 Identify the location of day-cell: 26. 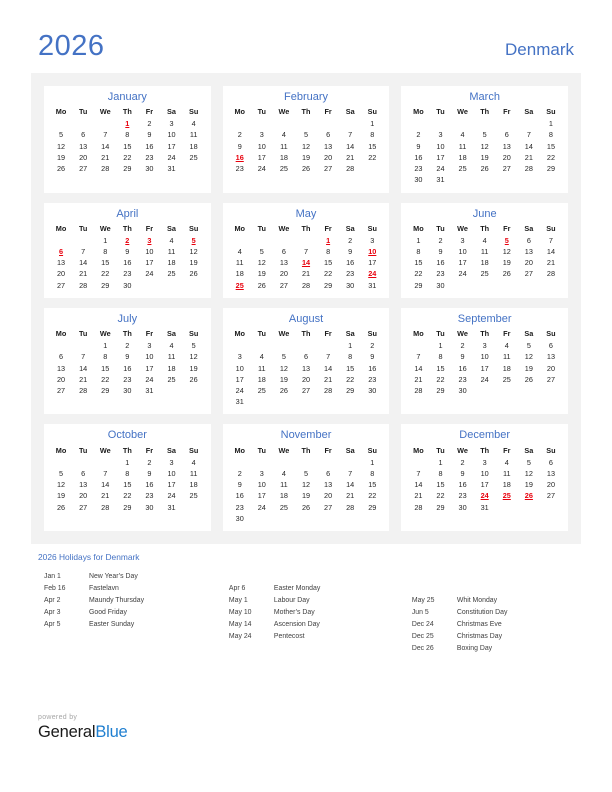
(507, 274).